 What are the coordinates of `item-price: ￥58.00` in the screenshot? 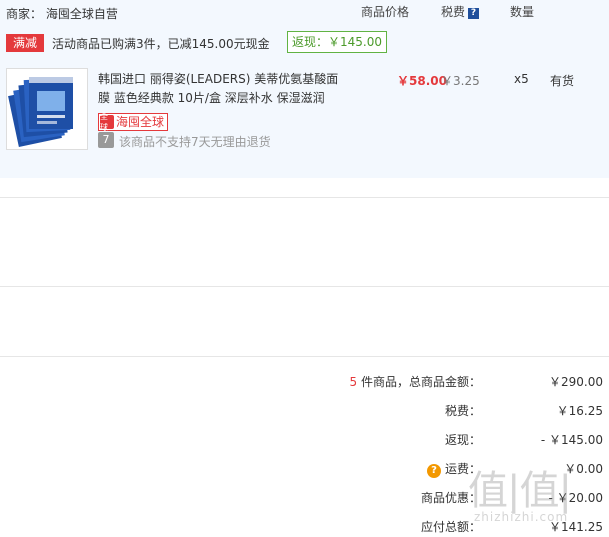 It's located at (422, 81).